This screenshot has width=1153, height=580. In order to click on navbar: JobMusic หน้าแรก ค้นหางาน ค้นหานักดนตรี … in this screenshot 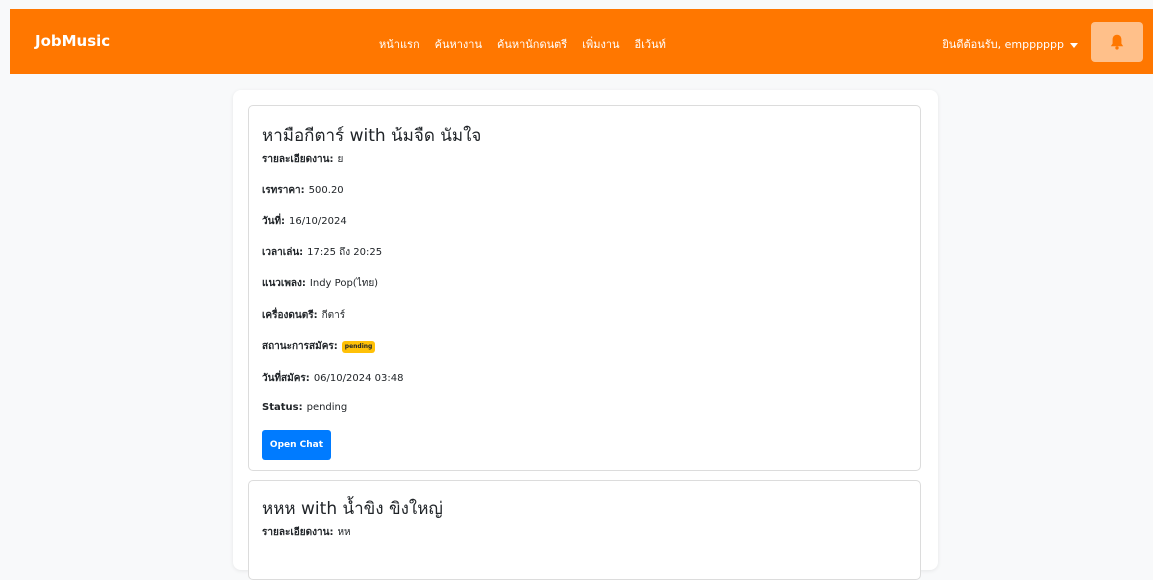, I will do `click(581, 41)`.